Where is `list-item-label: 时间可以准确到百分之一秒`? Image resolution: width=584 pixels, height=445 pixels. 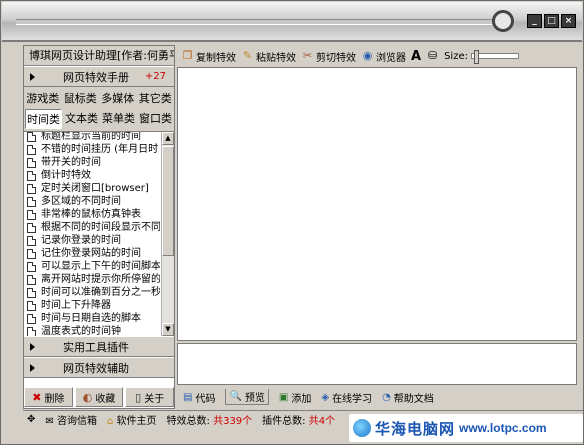 list-item-label: 时间可以准确到百分之一秒 is located at coordinates (100, 292).